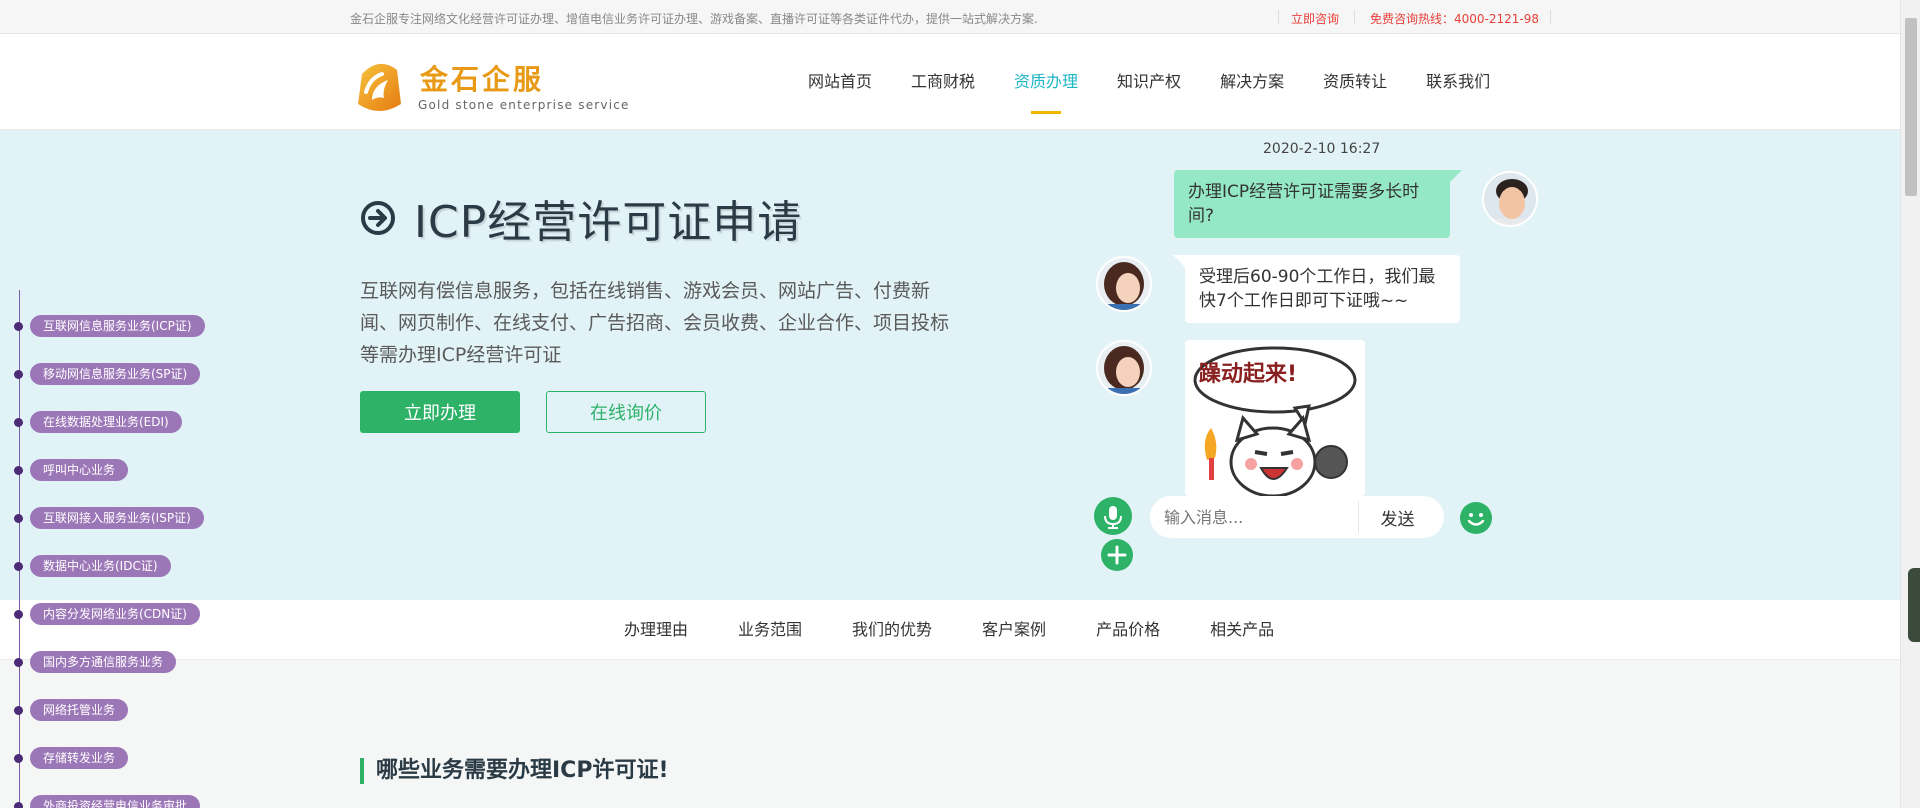  What do you see at coordinates (115, 801) in the screenshot?
I see `sidebar-item-label: 外商投资经营电信业务审批` at bounding box center [115, 801].